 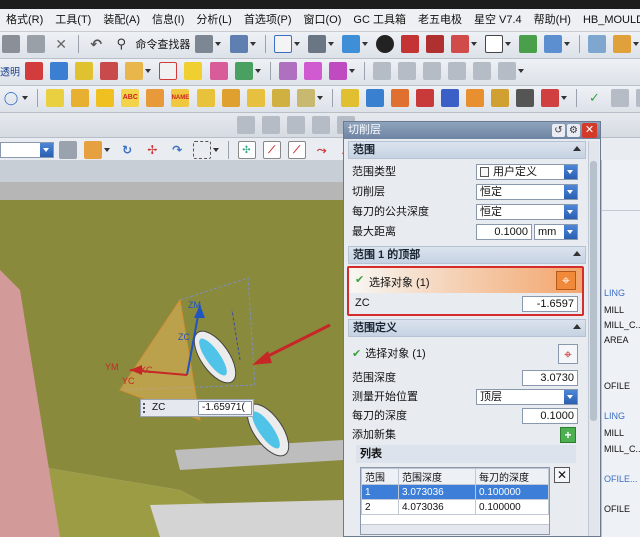 What do you see at coordinates (614, 310) in the screenshot?
I see `nav-item-2: MILL` at bounding box center [614, 310].